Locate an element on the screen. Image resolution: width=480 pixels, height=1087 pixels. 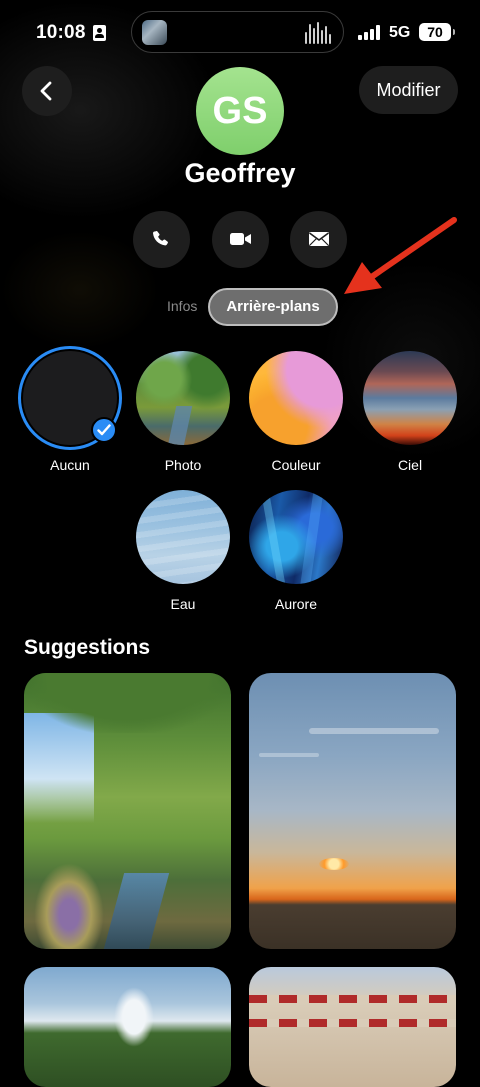
background-label: Photo is located at coordinates (183, 465).